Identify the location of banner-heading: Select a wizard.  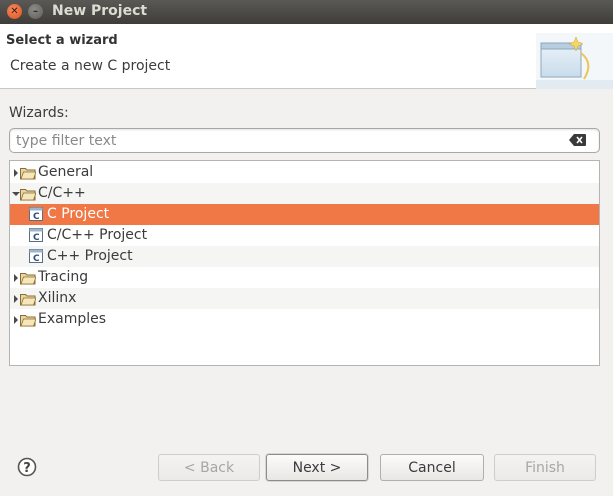
(62, 40).